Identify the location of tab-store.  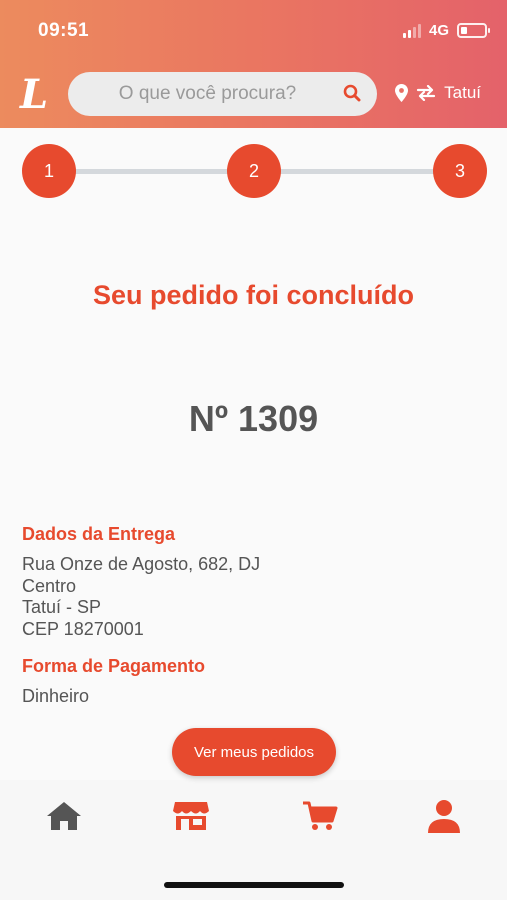
(191, 816).